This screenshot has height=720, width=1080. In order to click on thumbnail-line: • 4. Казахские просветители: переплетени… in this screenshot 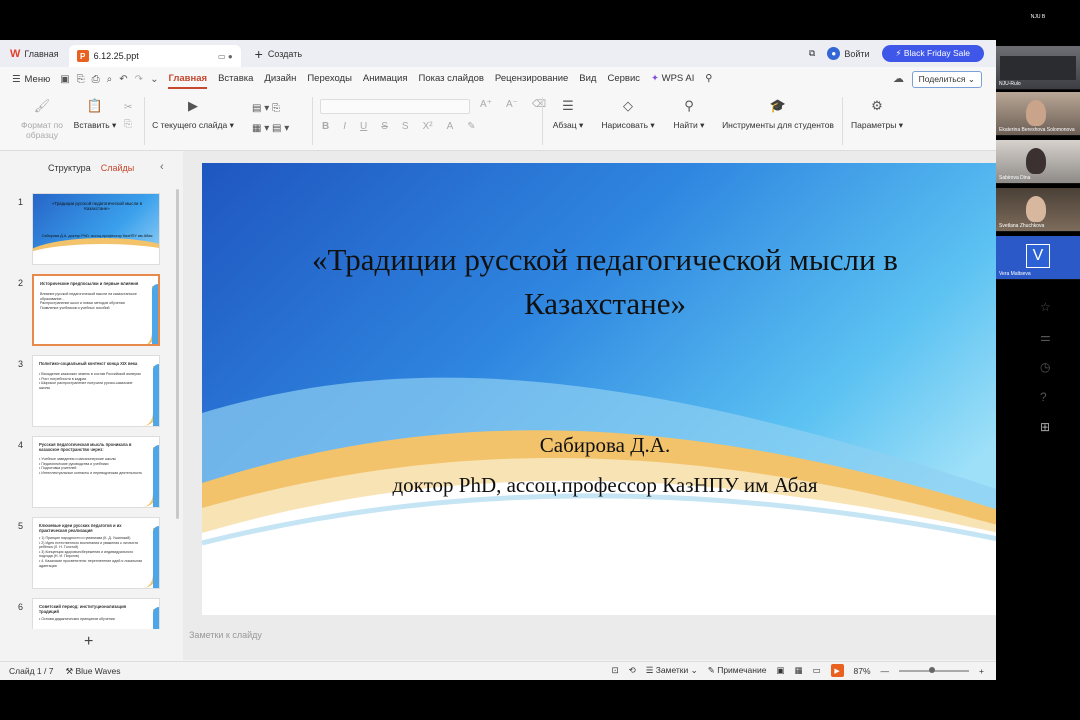, I will do `click(91, 563)`.